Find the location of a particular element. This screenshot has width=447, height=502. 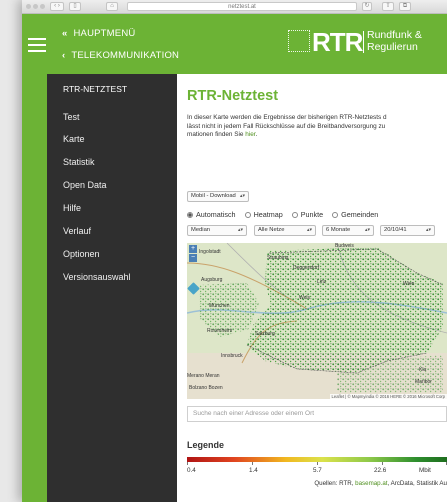

map-label-deggendorf: Deggendorf is located at coordinates (306, 268).